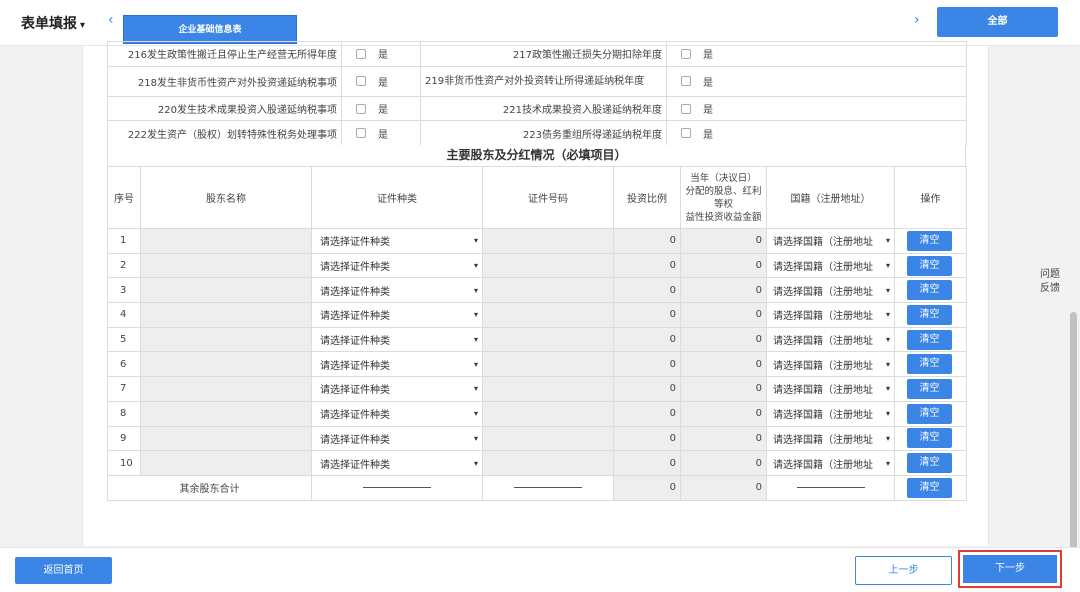 This screenshot has width=1080, height=592. I want to click on page-scrollbar, so click(1073, 436).